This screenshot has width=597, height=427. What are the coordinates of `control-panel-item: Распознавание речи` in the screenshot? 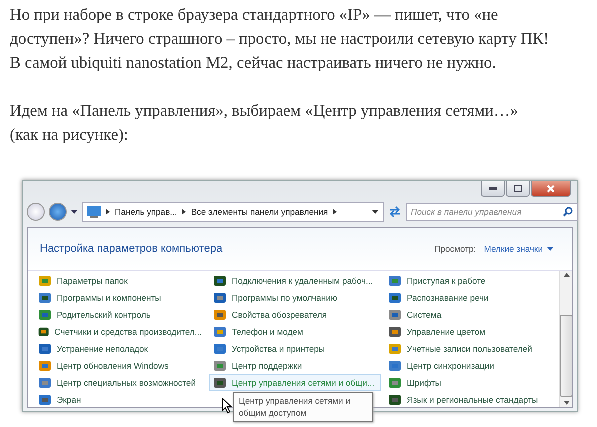 It's located at (470, 297).